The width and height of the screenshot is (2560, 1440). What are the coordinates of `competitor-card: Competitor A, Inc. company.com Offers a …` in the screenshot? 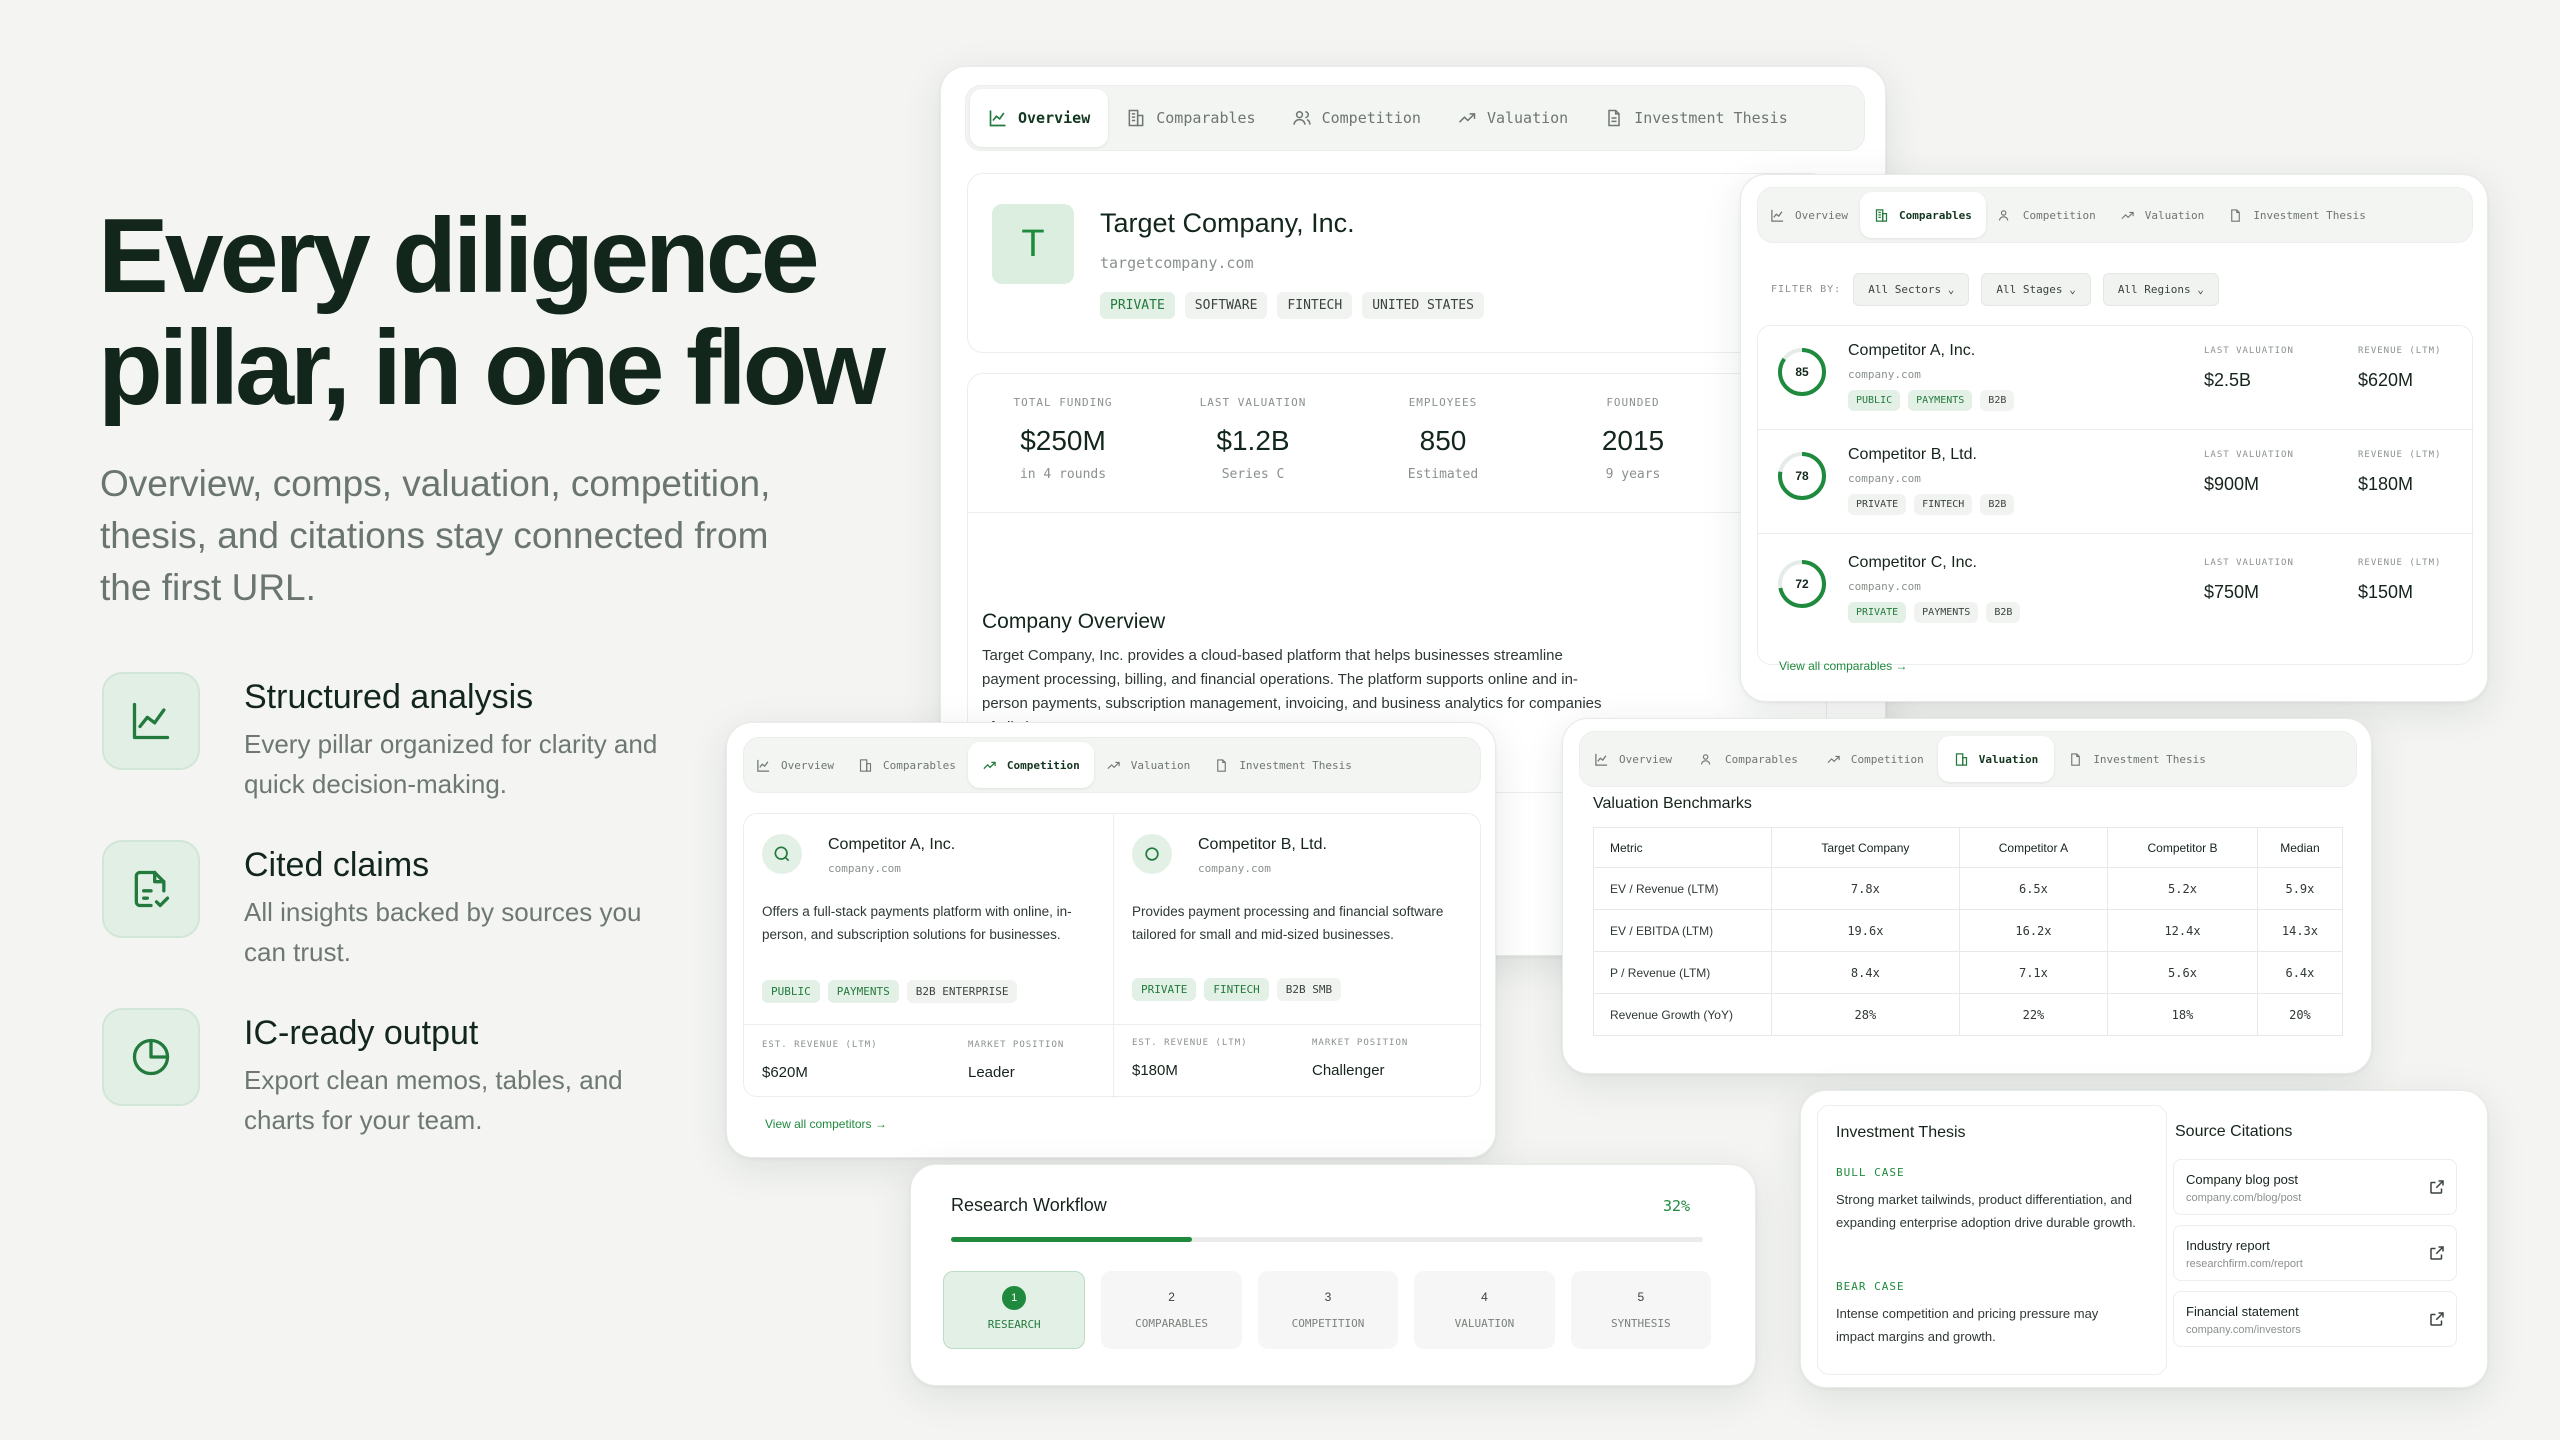 It's located at (929, 956).